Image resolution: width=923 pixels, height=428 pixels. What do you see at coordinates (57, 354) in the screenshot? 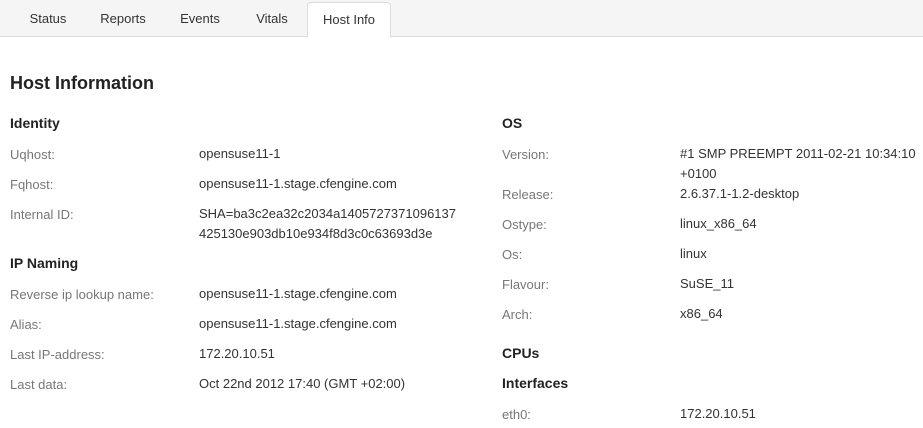
I see `last-ip-label: Last IP-address:` at bounding box center [57, 354].